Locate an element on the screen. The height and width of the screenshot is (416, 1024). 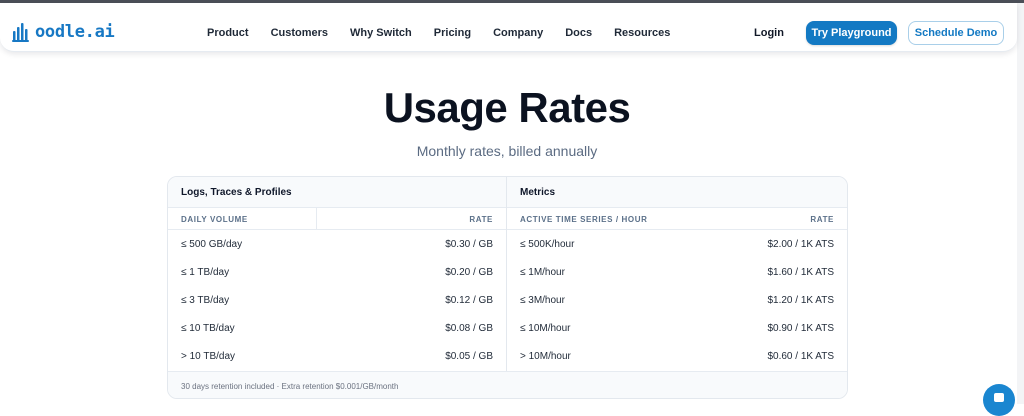
rate-value: $0.30 / GB is located at coordinates (469, 244).